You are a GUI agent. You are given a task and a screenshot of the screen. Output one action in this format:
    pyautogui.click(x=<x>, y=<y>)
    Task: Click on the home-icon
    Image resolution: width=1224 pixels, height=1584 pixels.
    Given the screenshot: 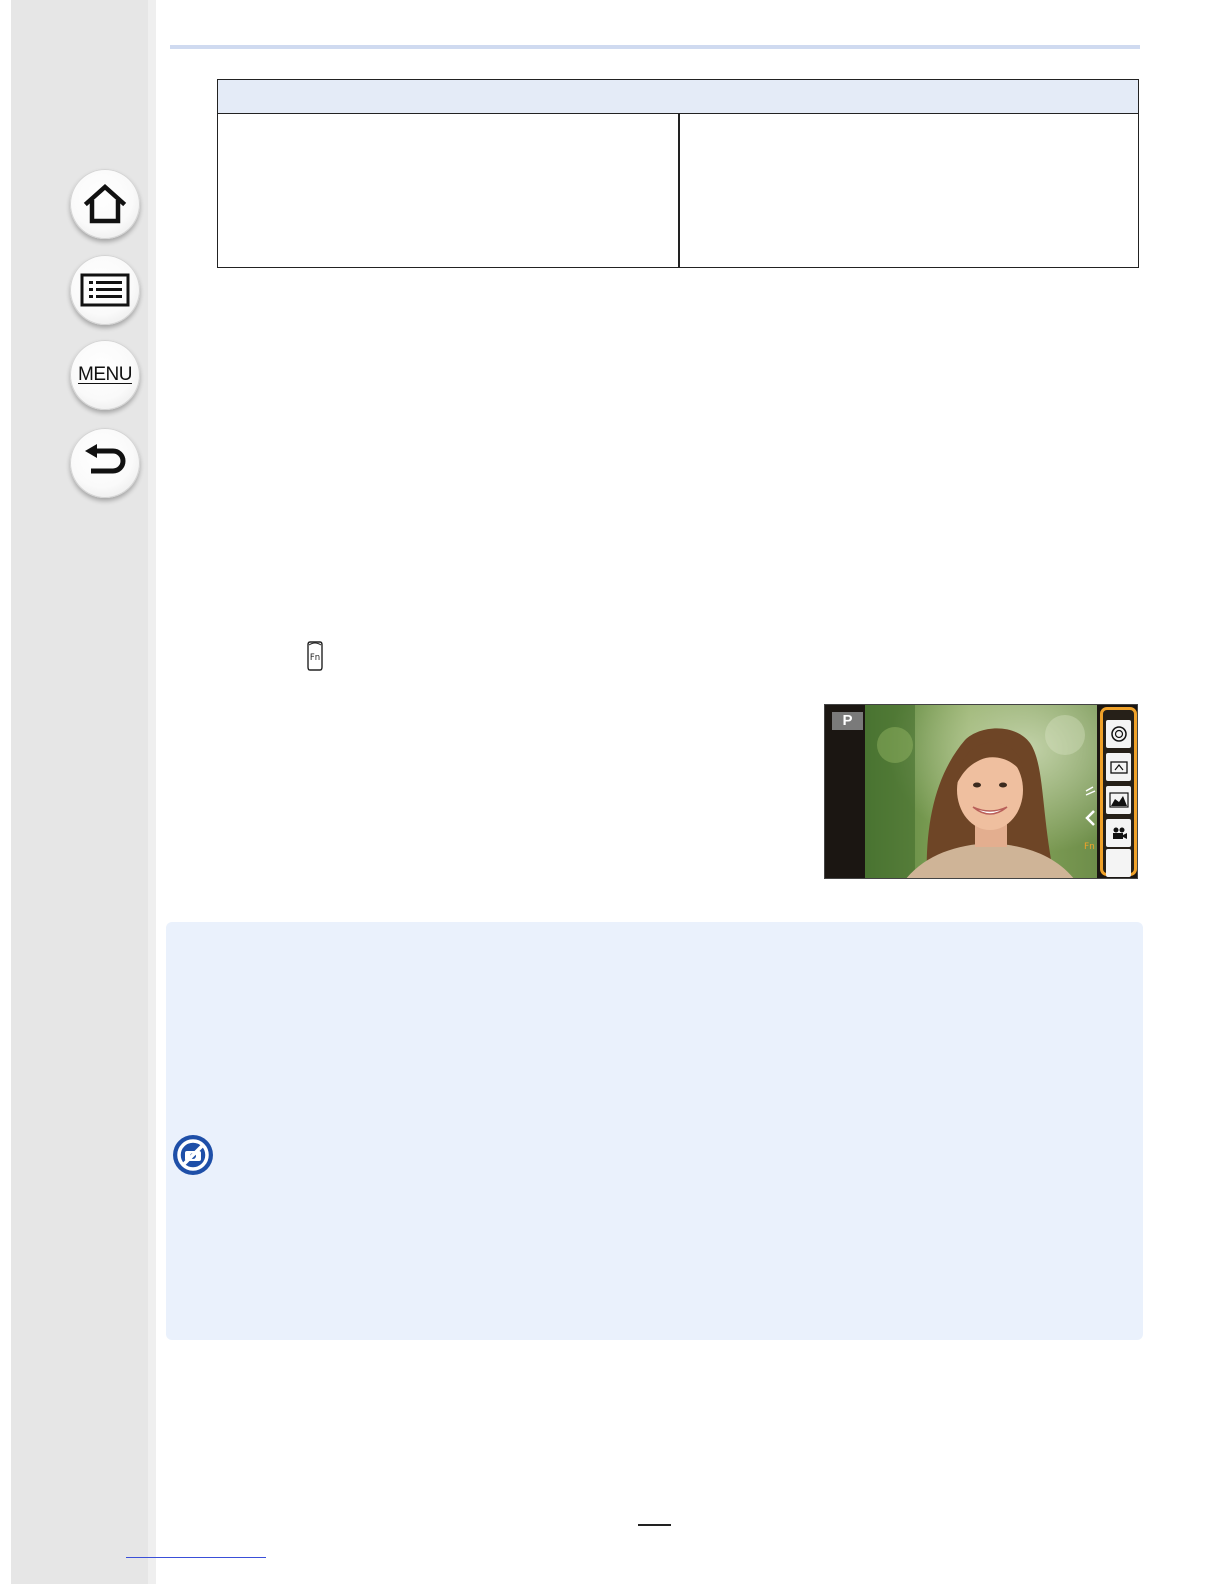 What is the action you would take?
    pyautogui.click(x=105, y=204)
    